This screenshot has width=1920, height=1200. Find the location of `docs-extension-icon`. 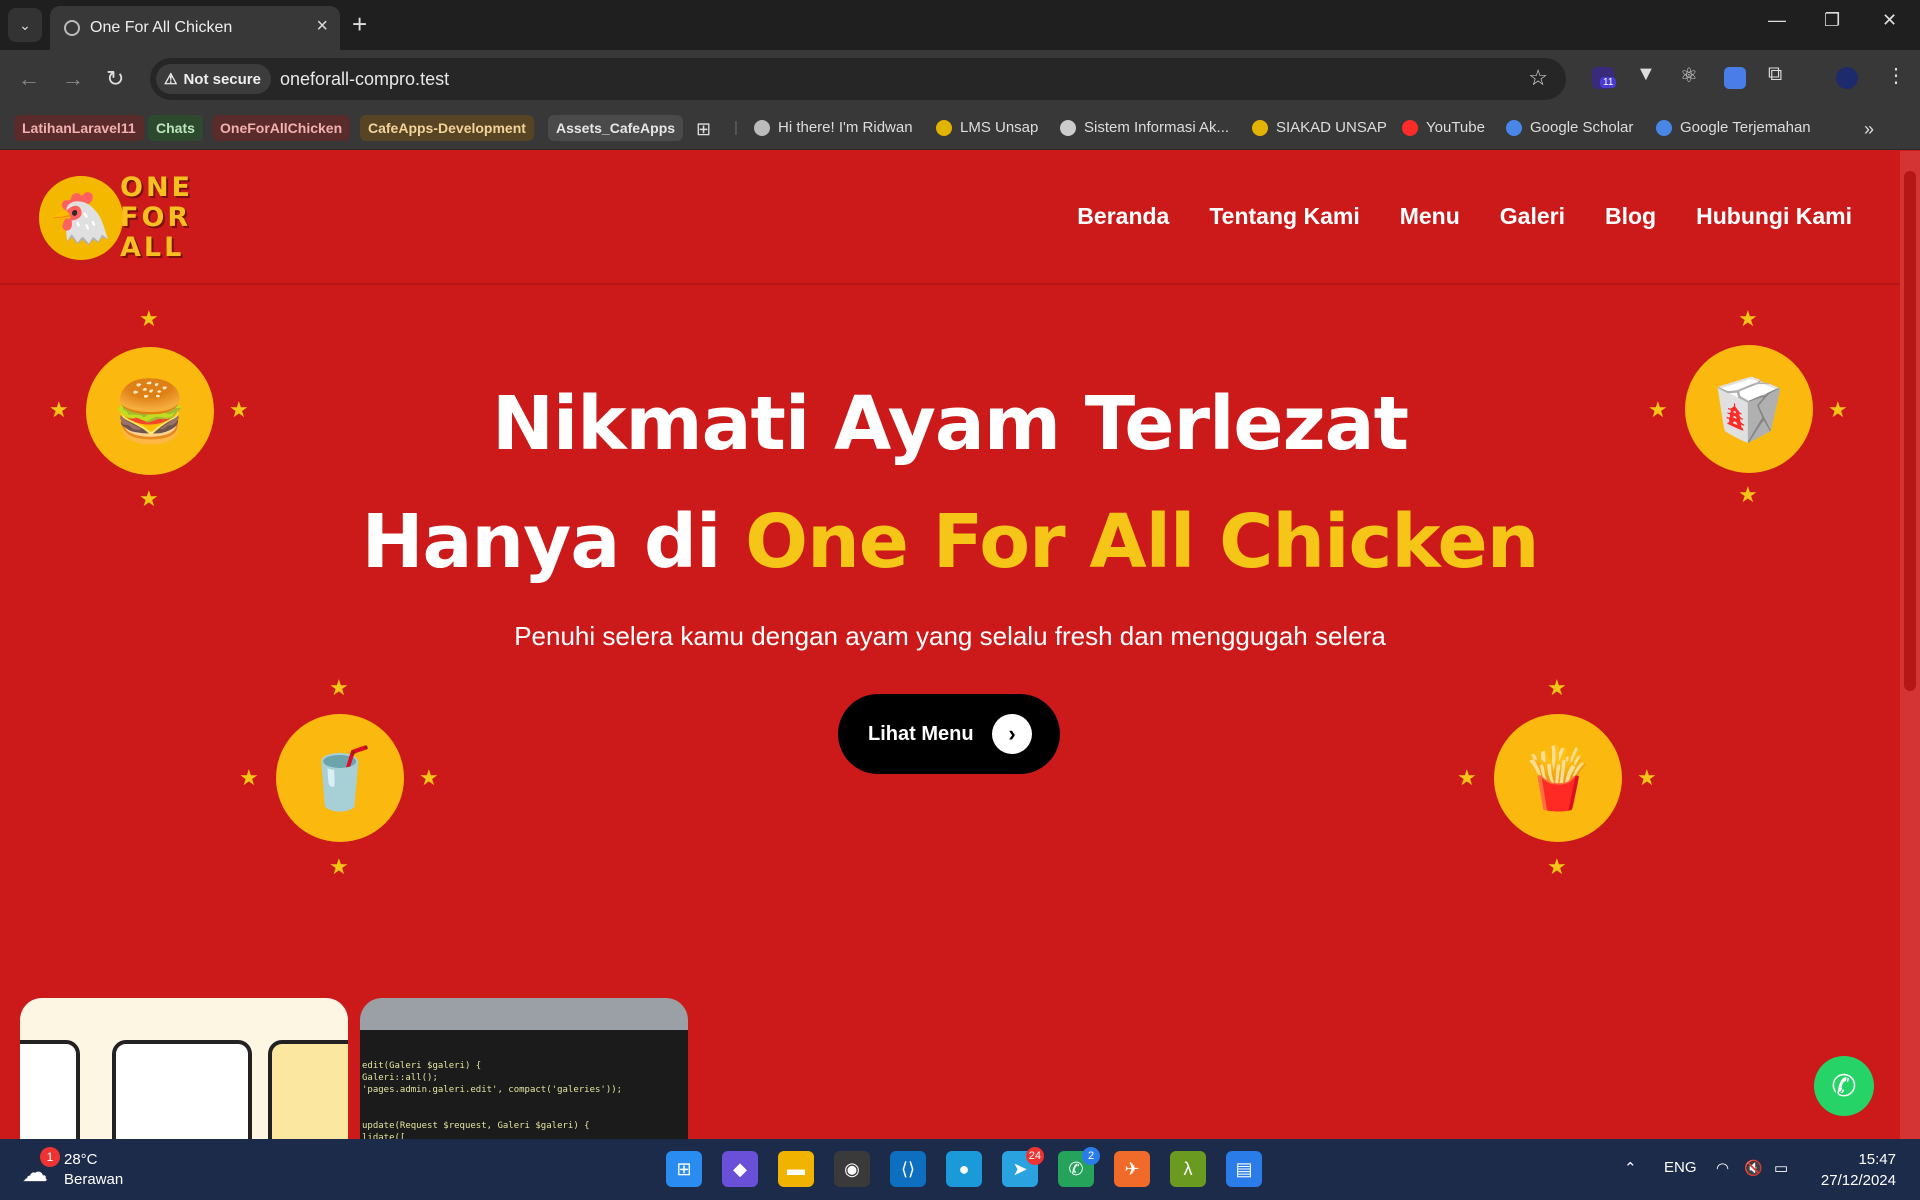

docs-extension-icon is located at coordinates (1735, 78).